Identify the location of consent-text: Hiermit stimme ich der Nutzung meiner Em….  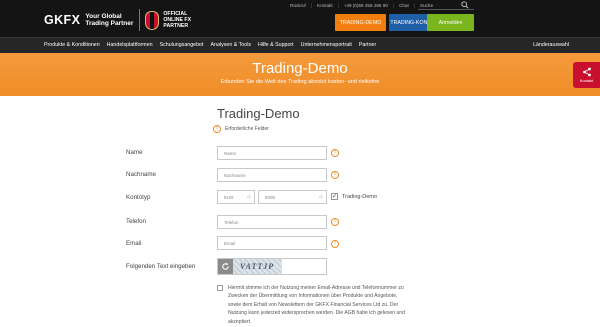
(316, 305).